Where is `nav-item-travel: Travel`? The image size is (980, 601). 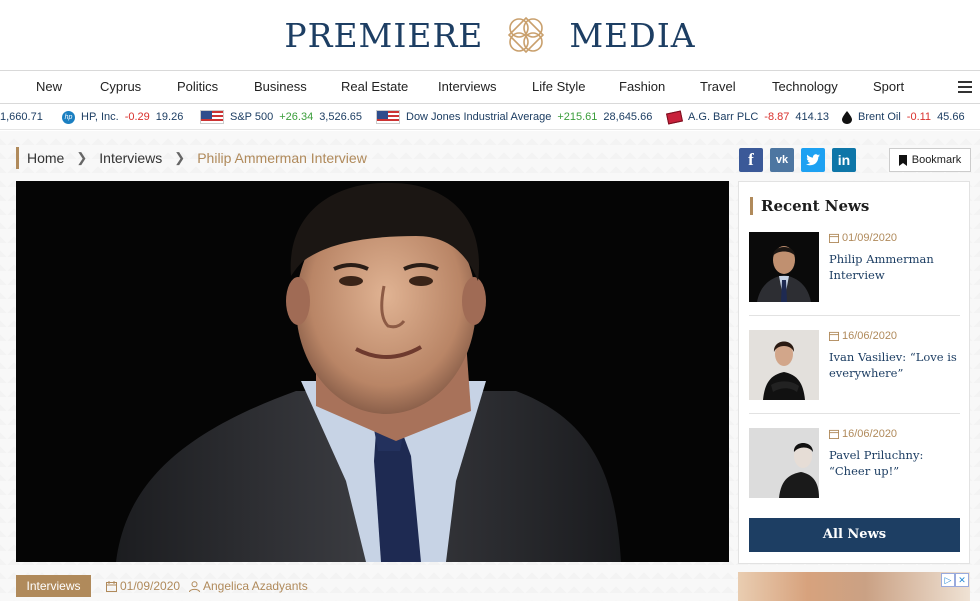
nav-item-travel: Travel is located at coordinates (718, 87).